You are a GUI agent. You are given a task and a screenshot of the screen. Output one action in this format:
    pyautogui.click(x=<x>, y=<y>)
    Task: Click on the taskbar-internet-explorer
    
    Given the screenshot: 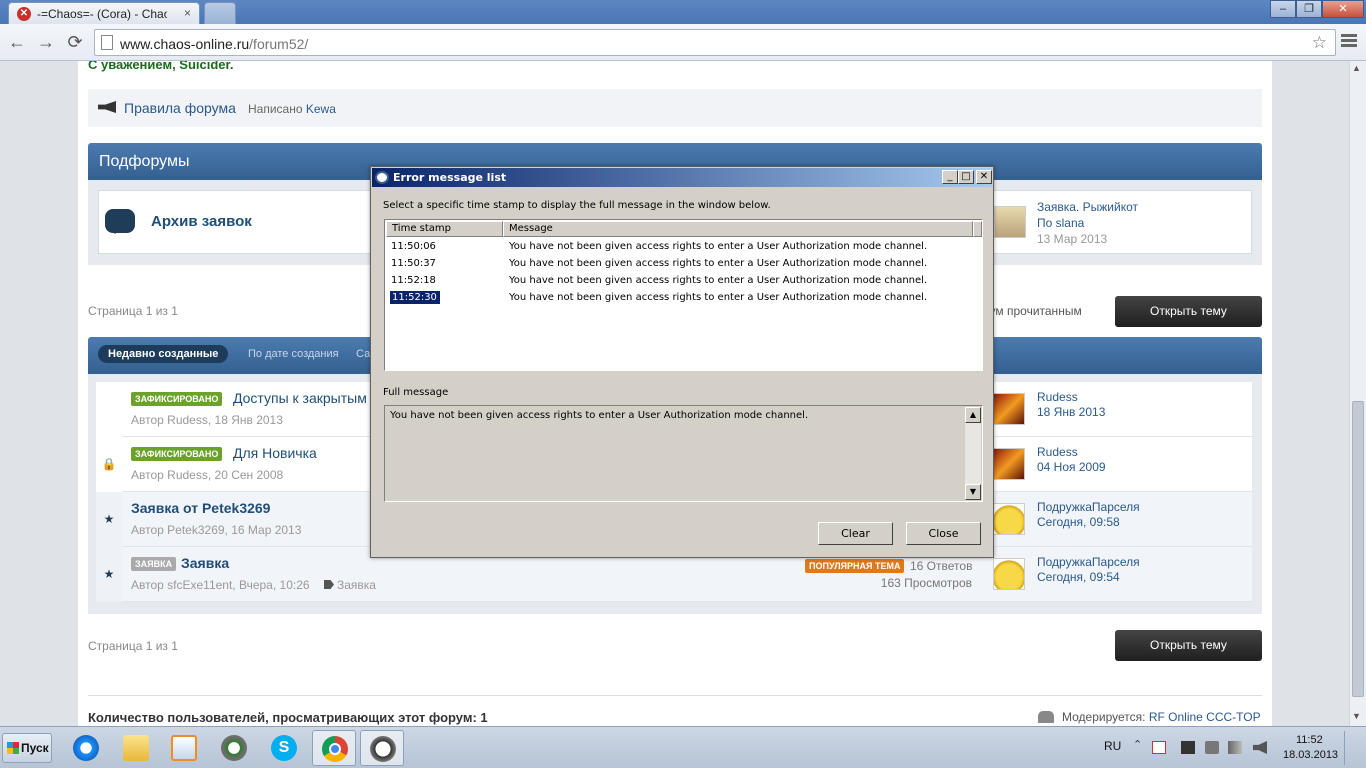 What is the action you would take?
    pyautogui.click(x=86, y=748)
    